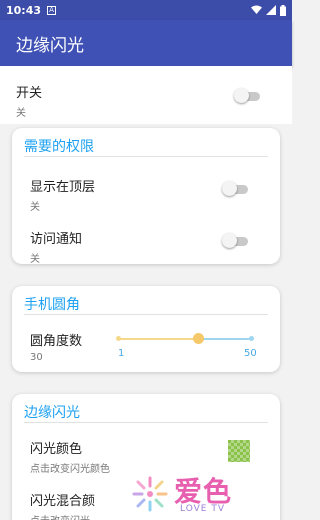 The width and height of the screenshot is (320, 520). I want to click on flash-mix-color-summary: 点击改变闪光, so click(62, 516).